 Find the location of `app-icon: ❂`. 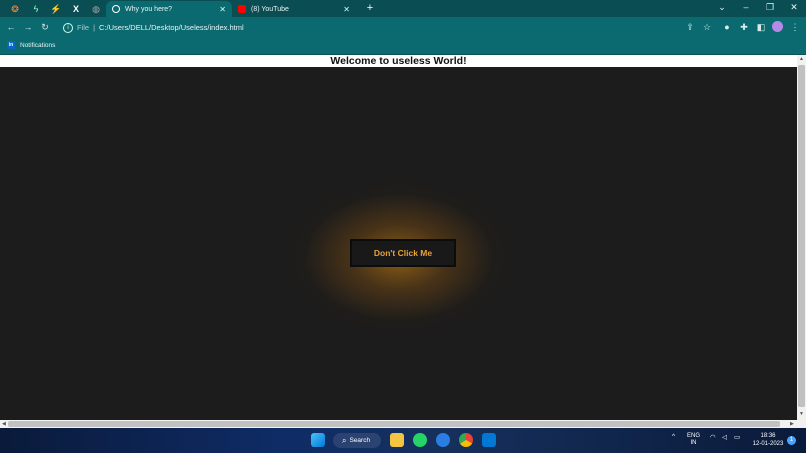

app-icon: ❂ is located at coordinates (15, 8).